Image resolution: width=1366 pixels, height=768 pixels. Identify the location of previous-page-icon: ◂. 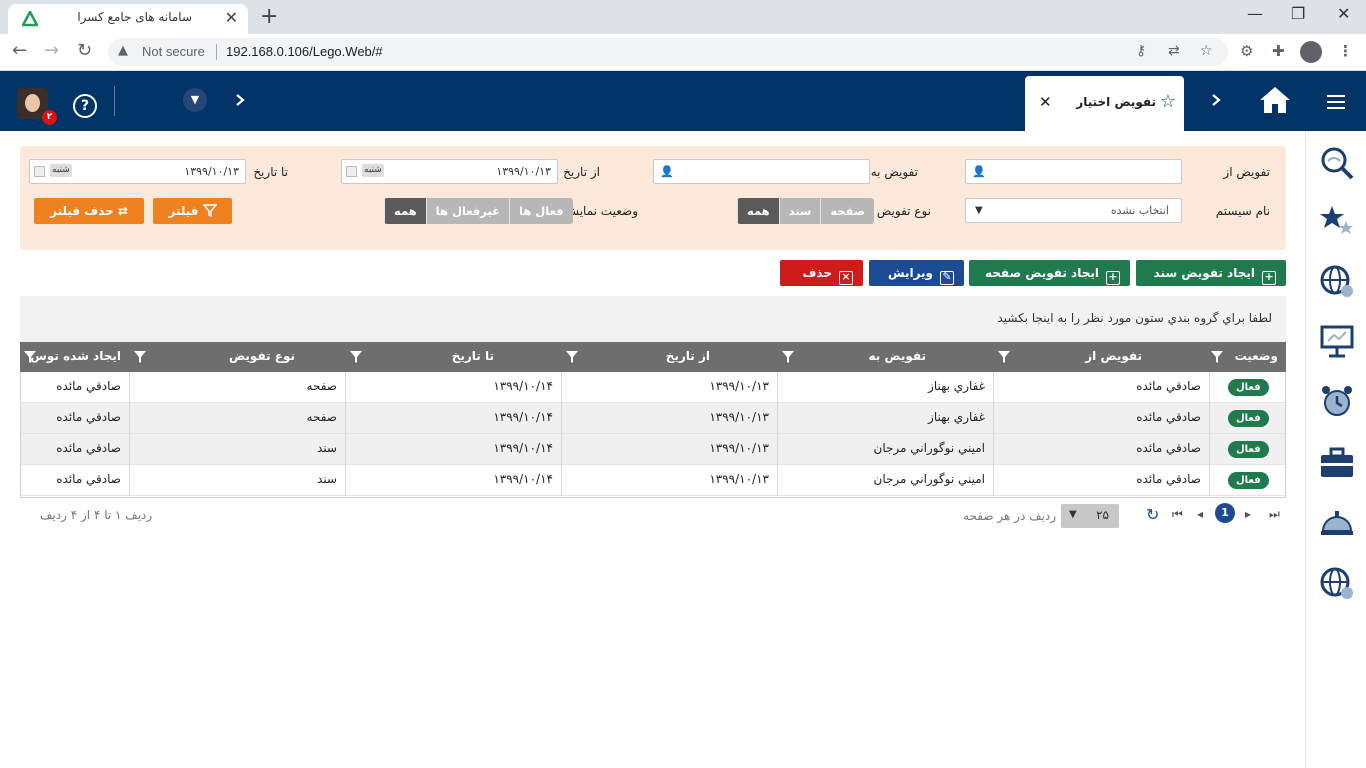
(1200, 514).